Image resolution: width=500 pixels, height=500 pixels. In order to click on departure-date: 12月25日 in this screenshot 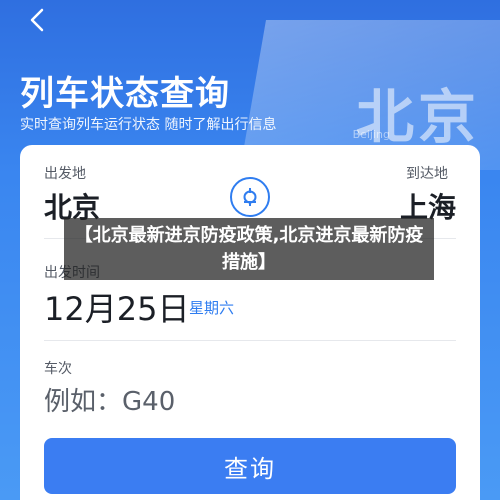, I will do `click(116, 307)`.